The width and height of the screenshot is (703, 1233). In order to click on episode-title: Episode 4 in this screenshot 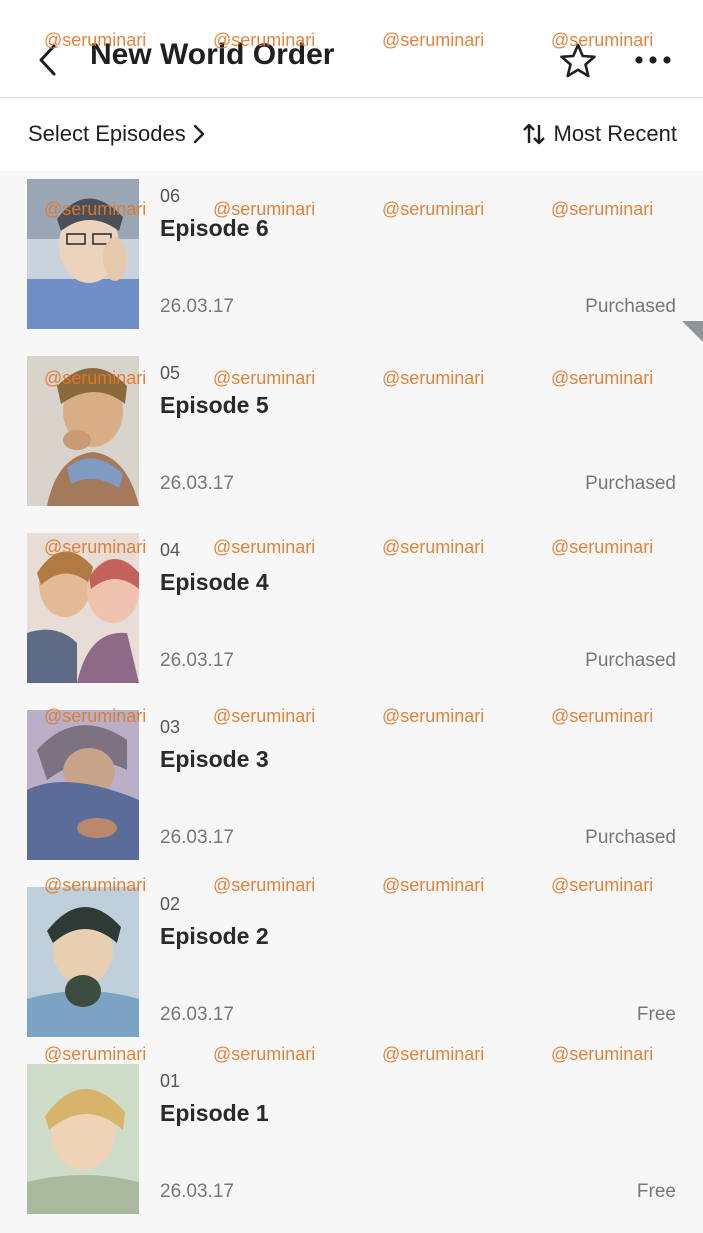, I will do `click(214, 582)`.